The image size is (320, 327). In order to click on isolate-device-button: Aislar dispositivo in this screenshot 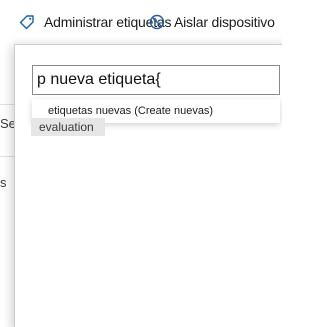, I will do `click(211, 22)`.